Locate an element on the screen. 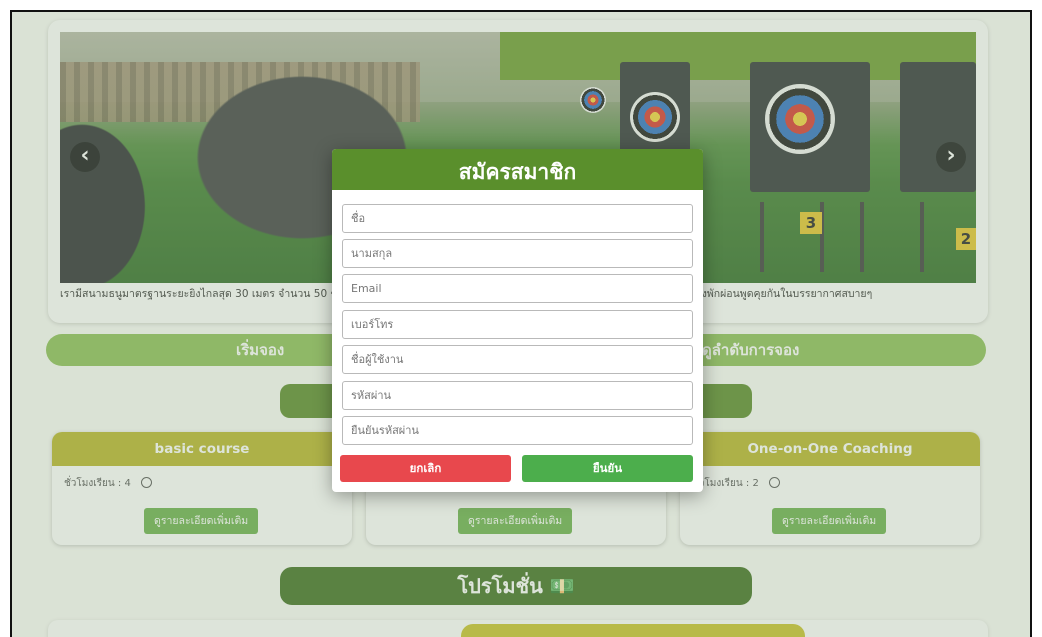  first-name-input is located at coordinates (517, 218).